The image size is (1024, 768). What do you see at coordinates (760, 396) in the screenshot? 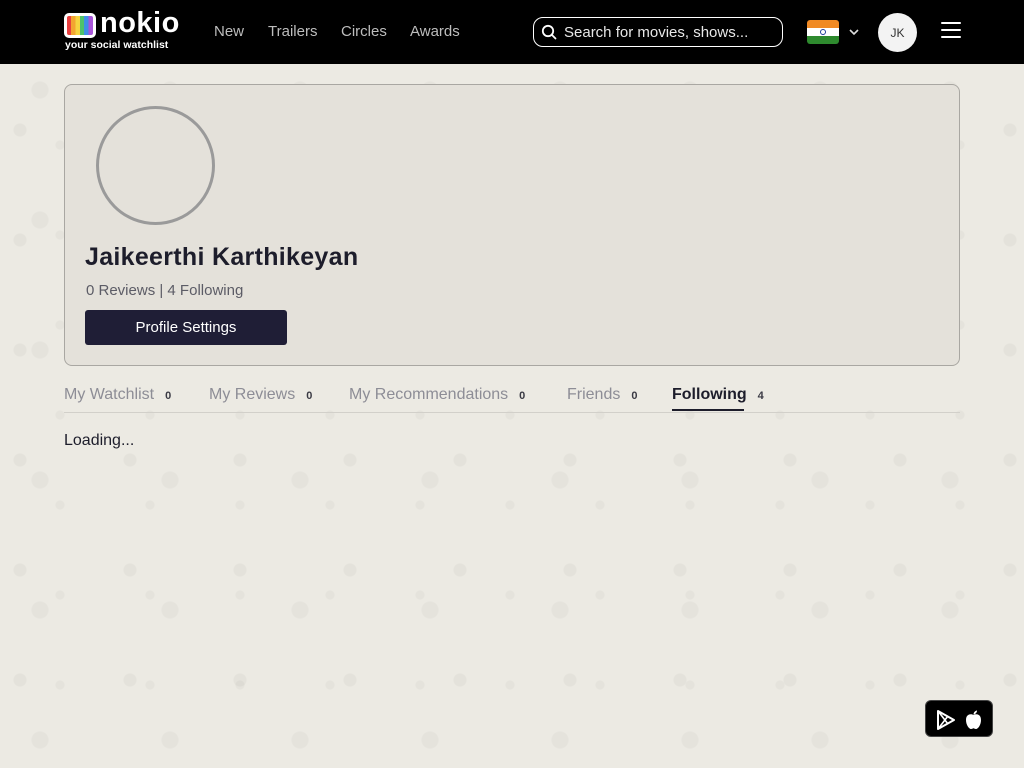
I see `tab-count: 4` at bounding box center [760, 396].